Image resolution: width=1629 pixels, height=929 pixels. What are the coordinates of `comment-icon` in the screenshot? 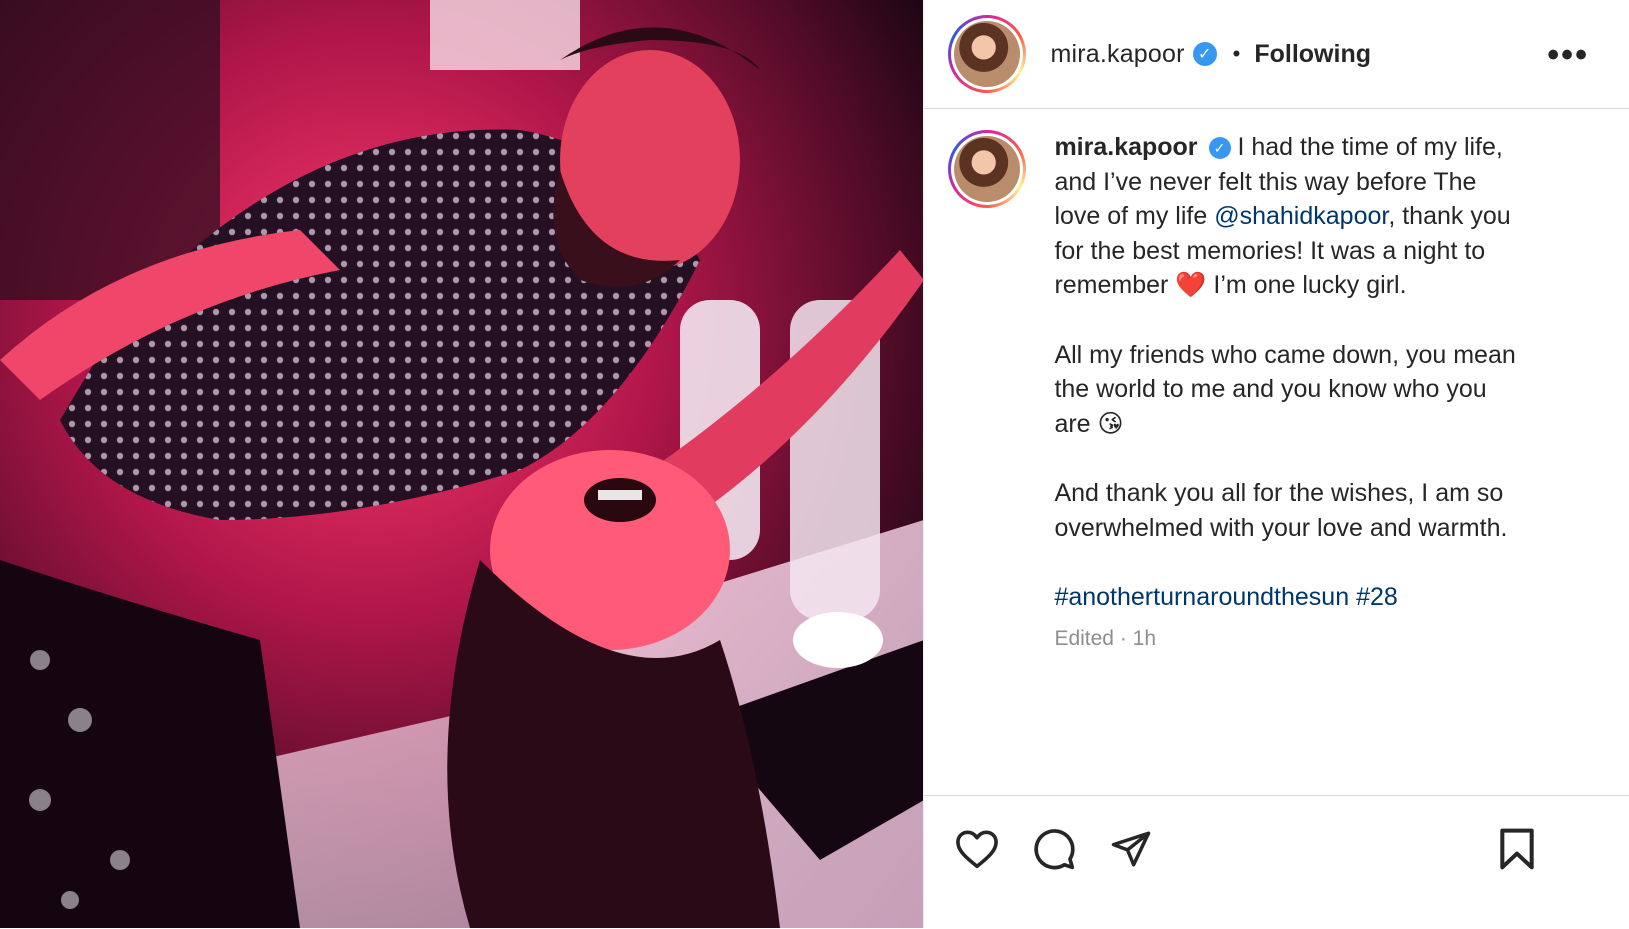 It's located at (1055, 849).